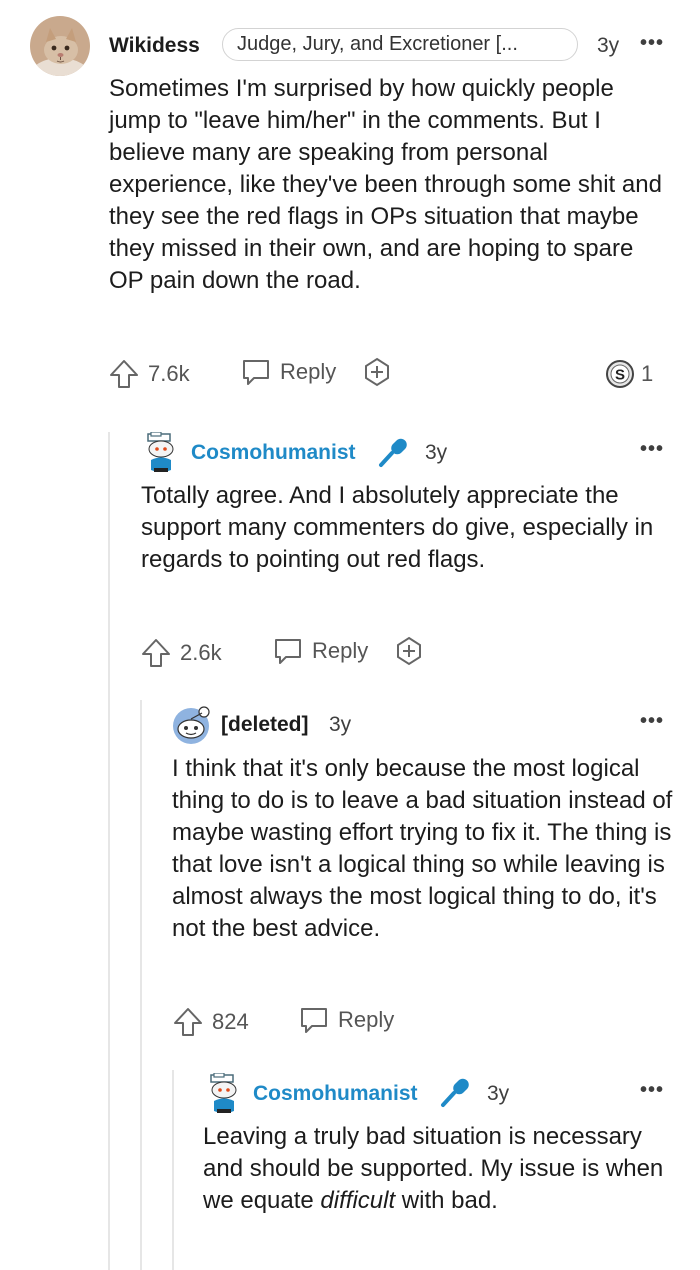  Describe the element at coordinates (210, 1022) in the screenshot. I see `upvote-button: 824` at that location.